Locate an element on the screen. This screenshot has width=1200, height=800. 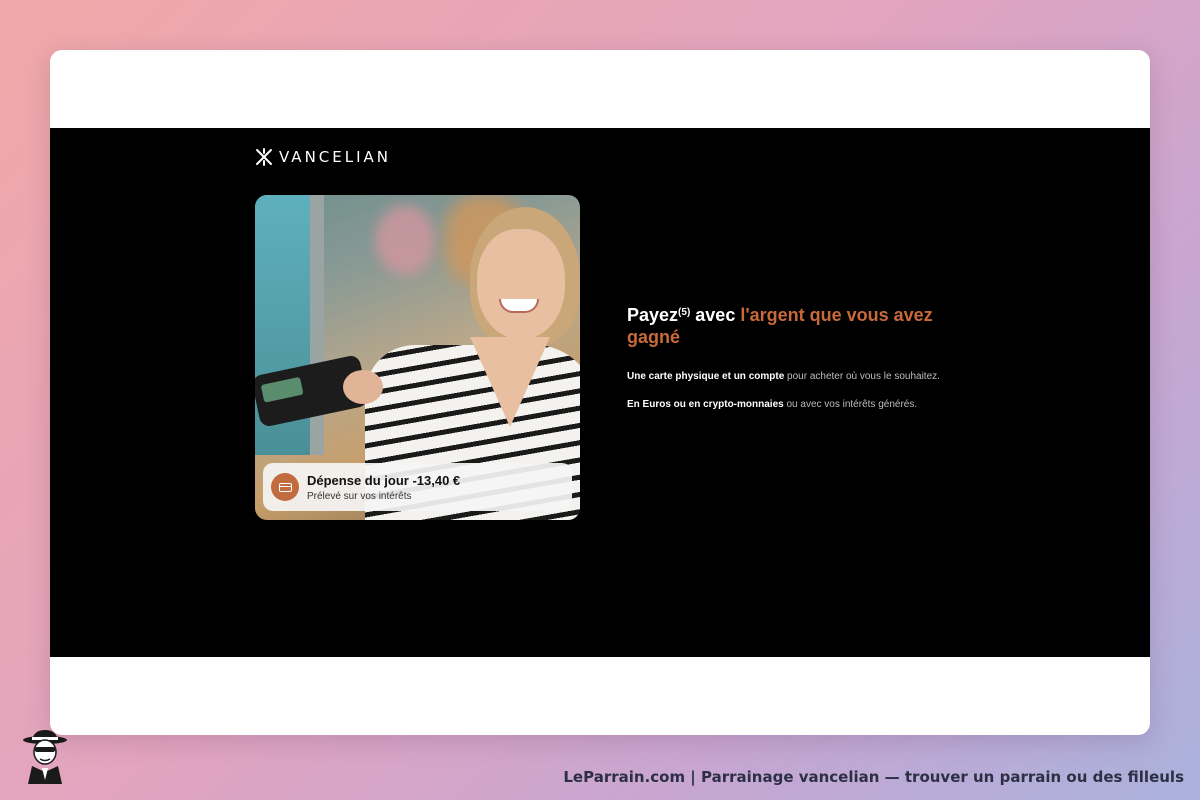
logo-wordmark: VANCELIAN is located at coordinates (335, 157).